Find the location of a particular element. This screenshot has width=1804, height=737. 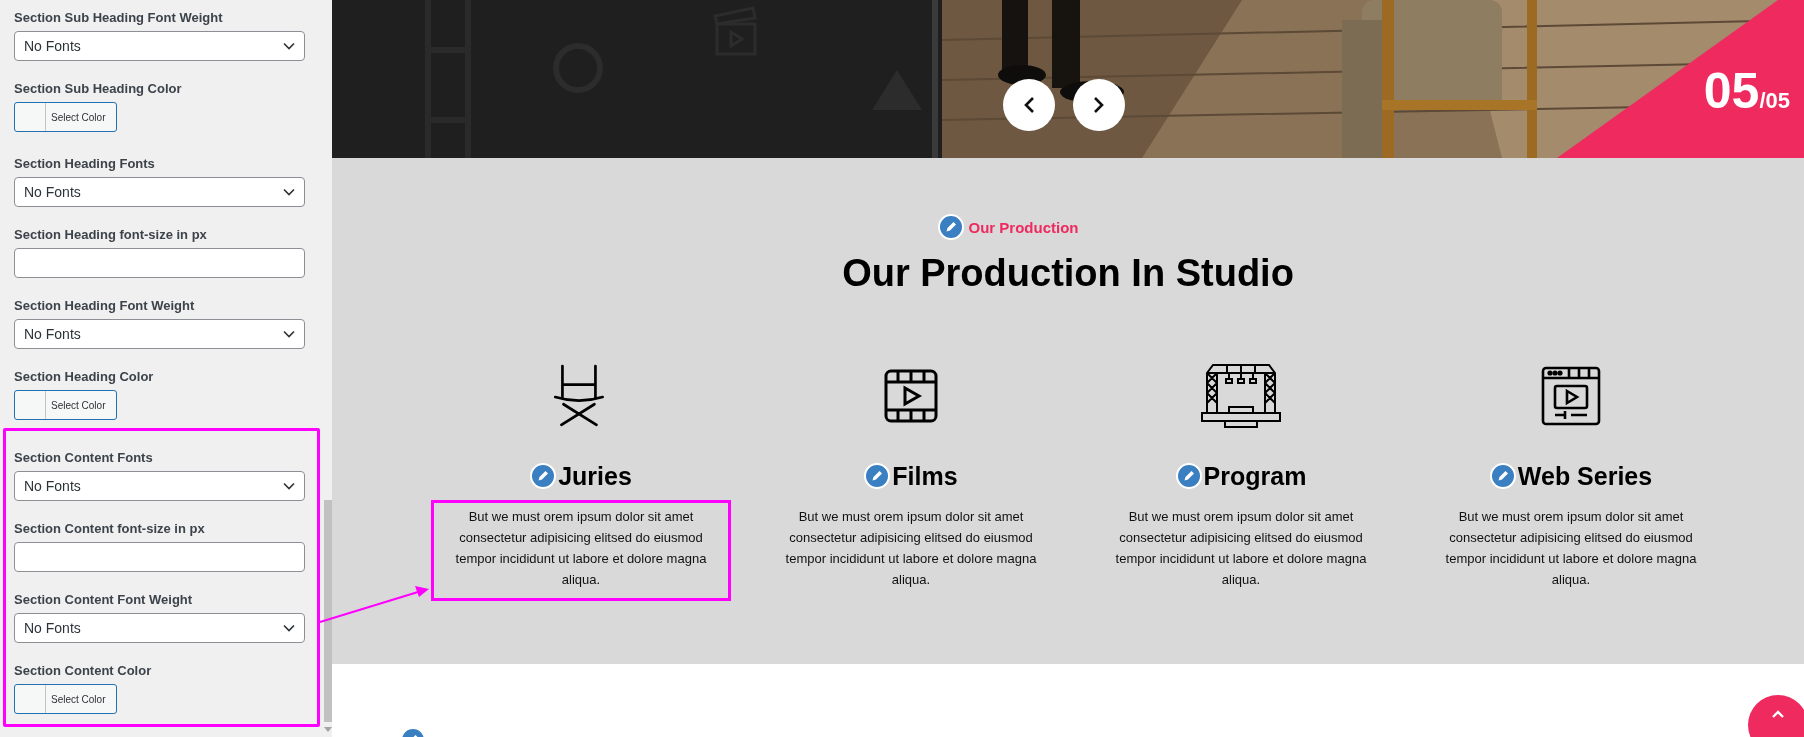

field-label: Section Heading Fonts is located at coordinates (84, 164).